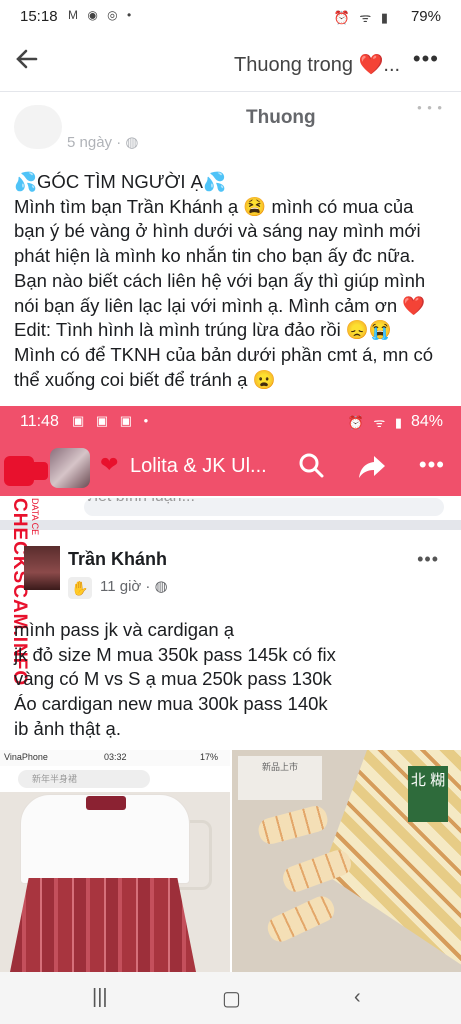 The width and height of the screenshot is (461, 1024). Describe the element at coordinates (431, 464) in the screenshot. I see `group-more-icon: •••` at that location.